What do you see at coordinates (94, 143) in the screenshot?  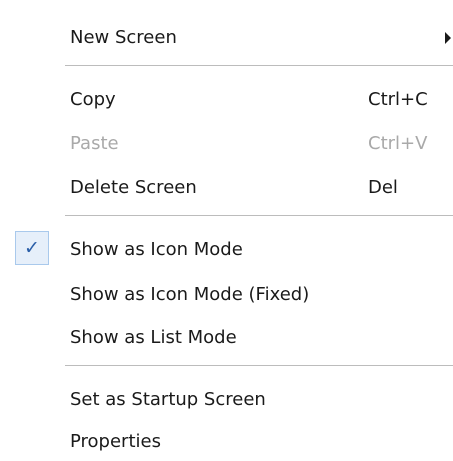 I see `menu-item-label: Paste` at bounding box center [94, 143].